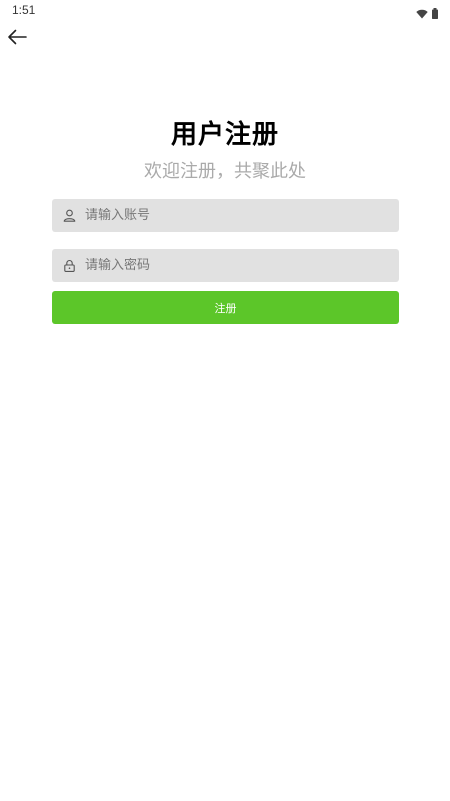 This screenshot has height=801, width=450. What do you see at coordinates (225, 171) in the screenshot?
I see `page-subtitle: 欢迎注册，共聚此处` at bounding box center [225, 171].